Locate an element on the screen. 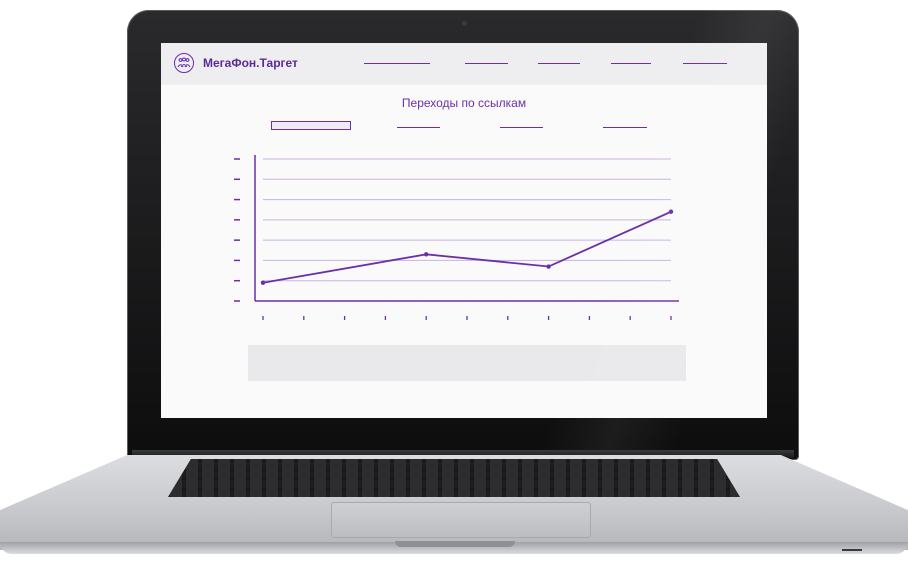  chart-details-panel is located at coordinates (467, 363).